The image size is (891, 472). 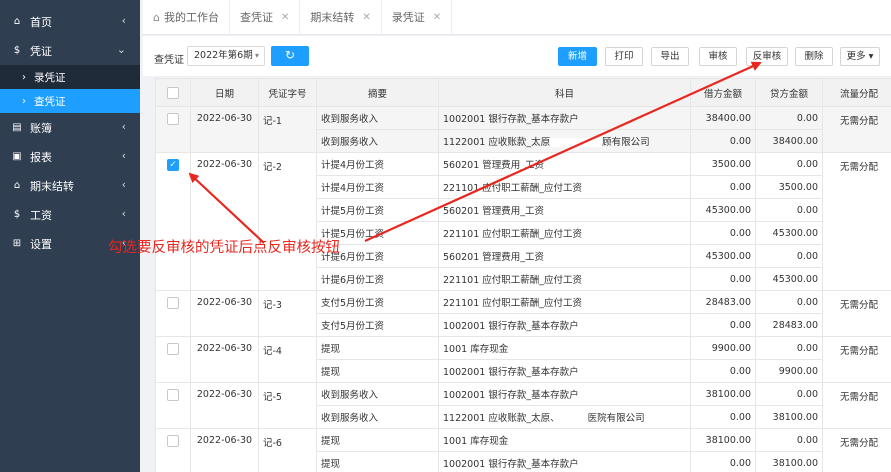 I want to click on table-header-row: 日期 凭证字号 摘要 科目 借方金额 贷方金额 流量分配, so click(x=523, y=92).